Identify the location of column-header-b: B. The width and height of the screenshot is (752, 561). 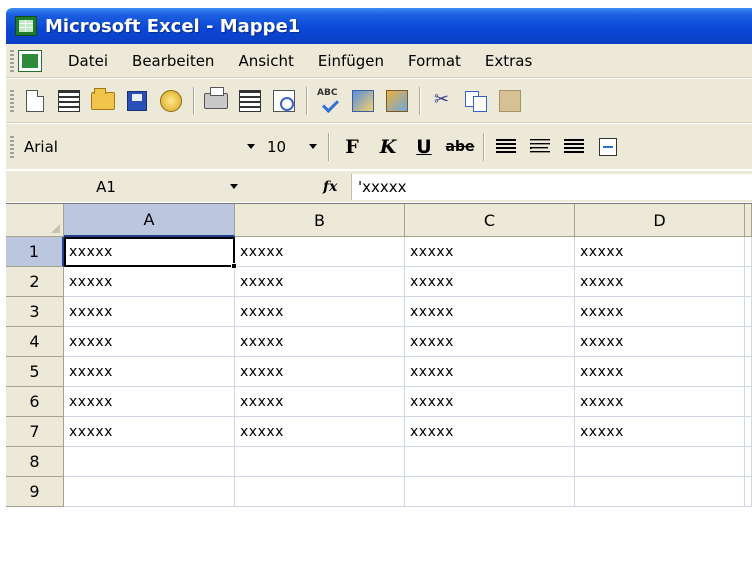
(320, 220).